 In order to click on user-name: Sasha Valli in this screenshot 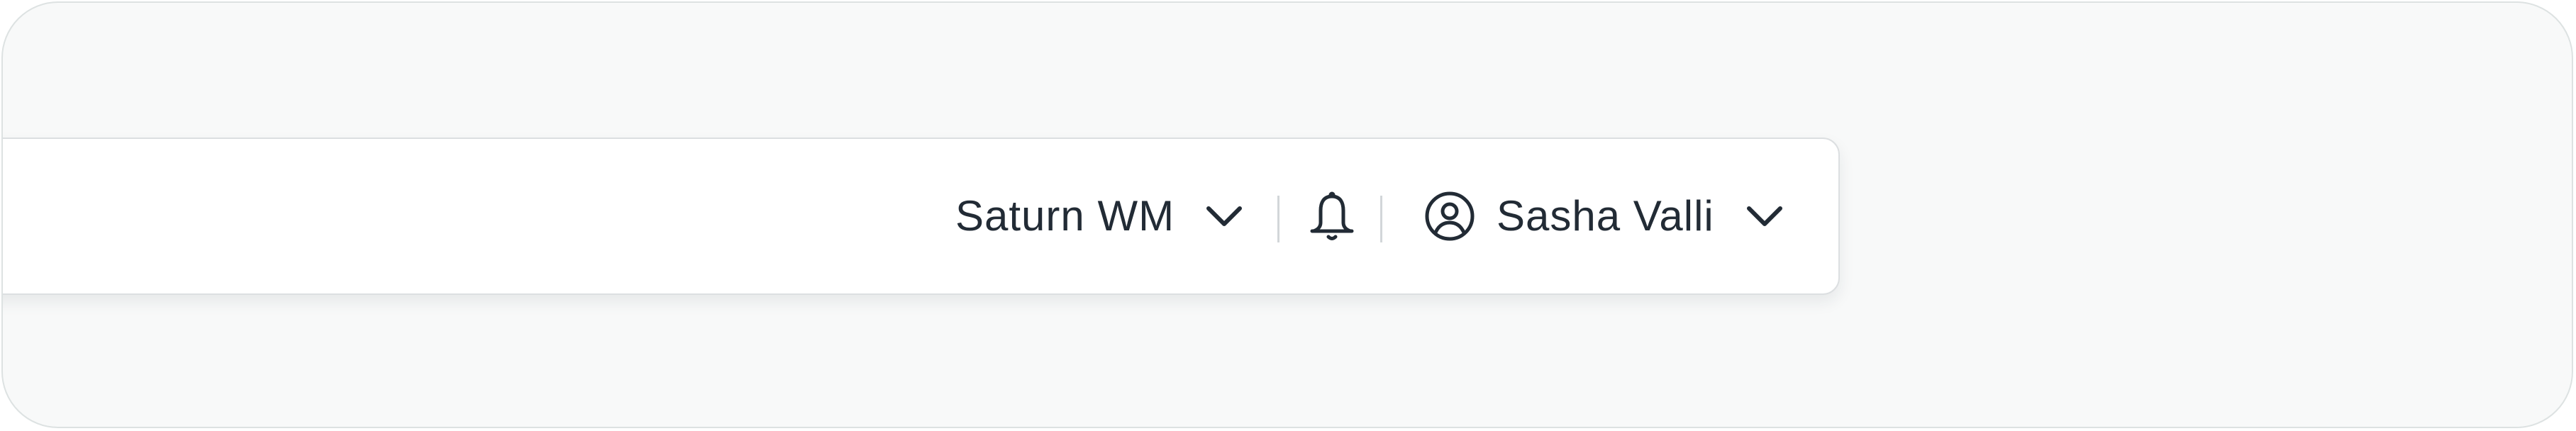, I will do `click(1605, 216)`.